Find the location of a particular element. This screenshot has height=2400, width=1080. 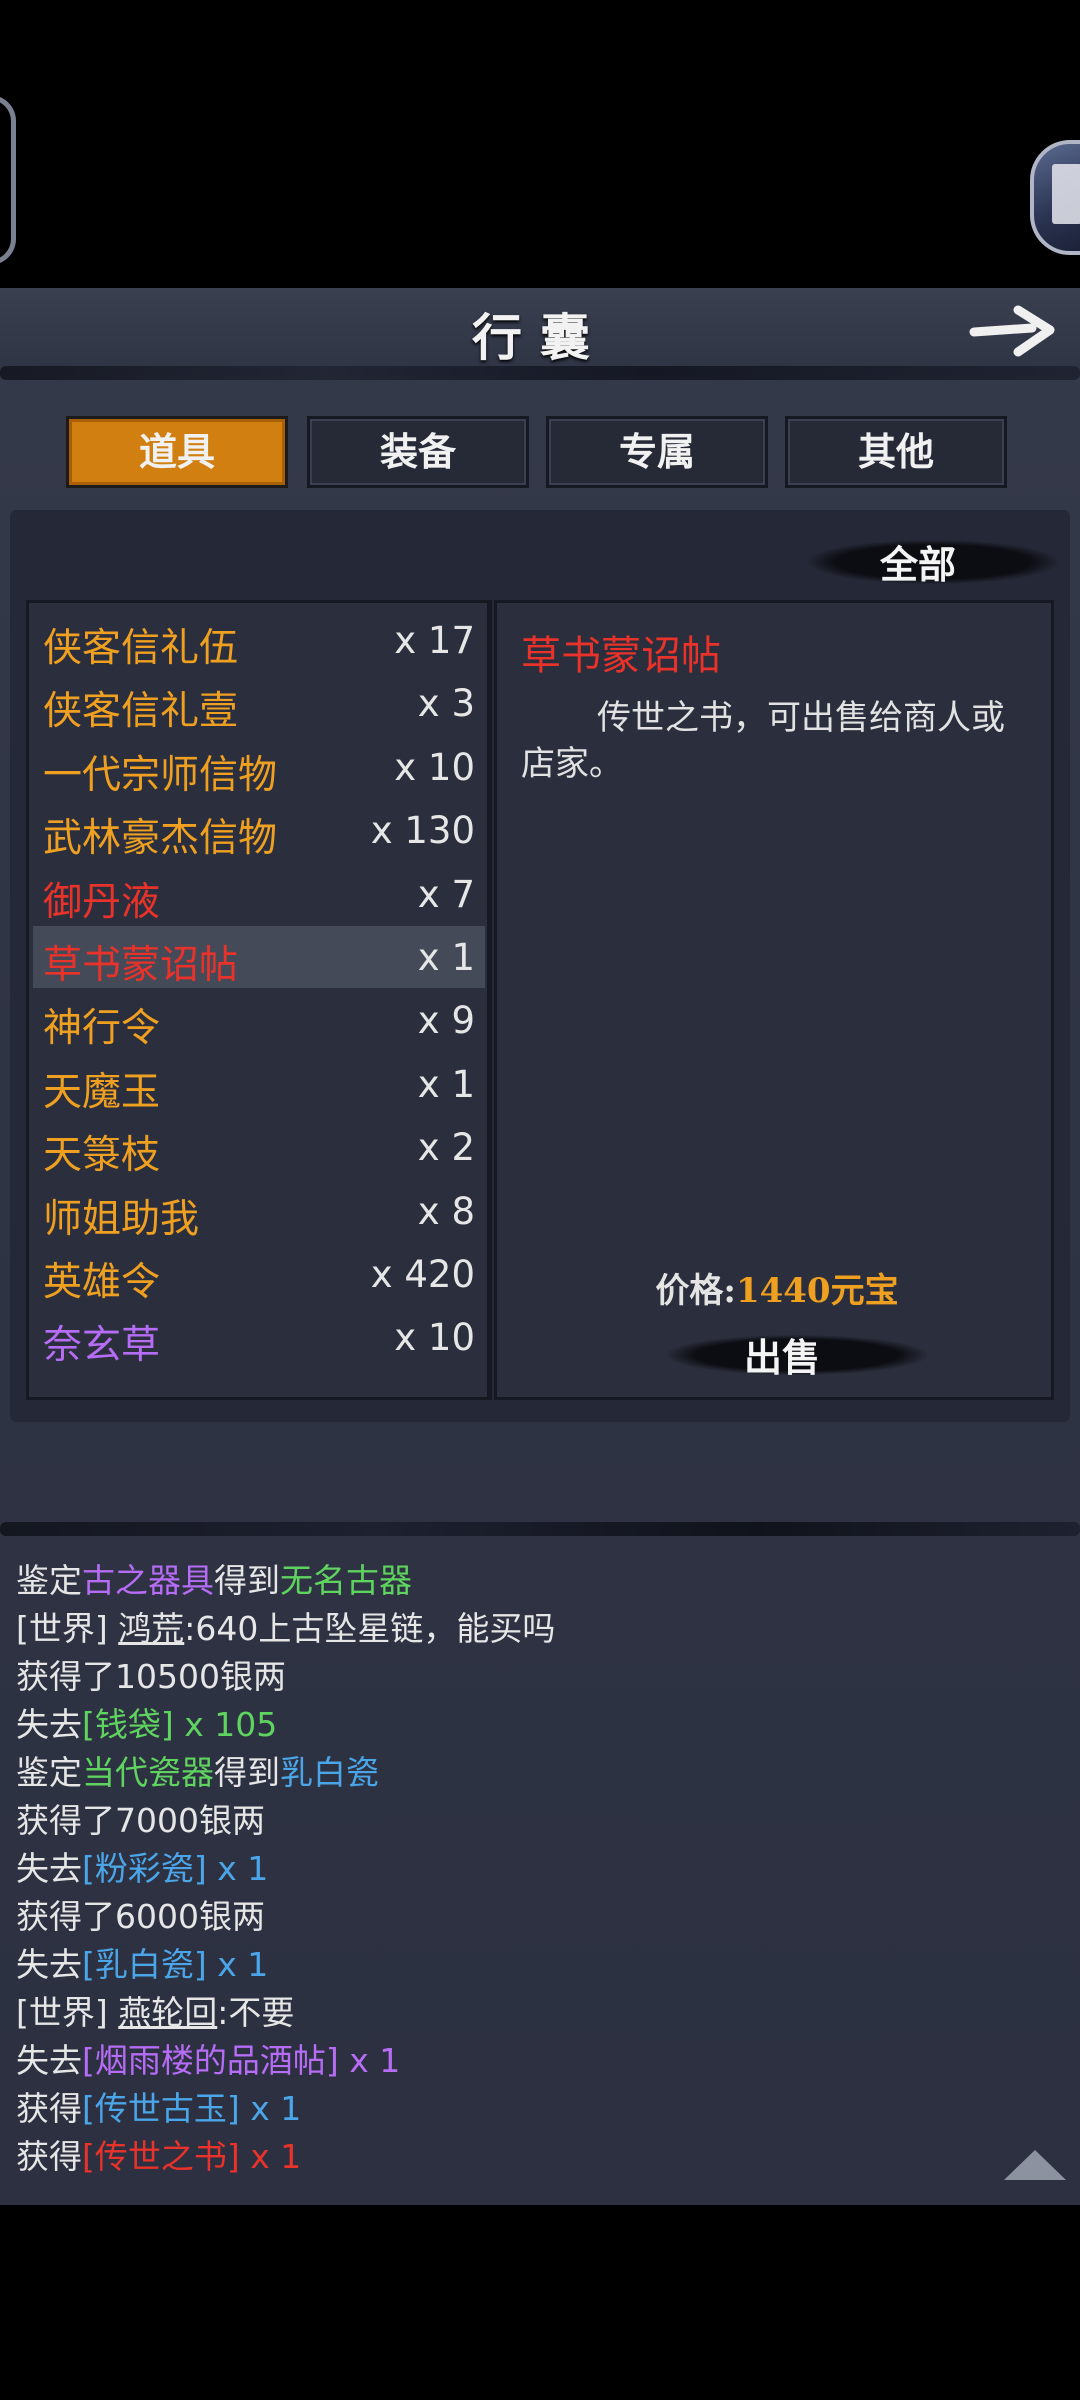

log-line: 失去[钱袋] x 105 is located at coordinates (146, 1722).